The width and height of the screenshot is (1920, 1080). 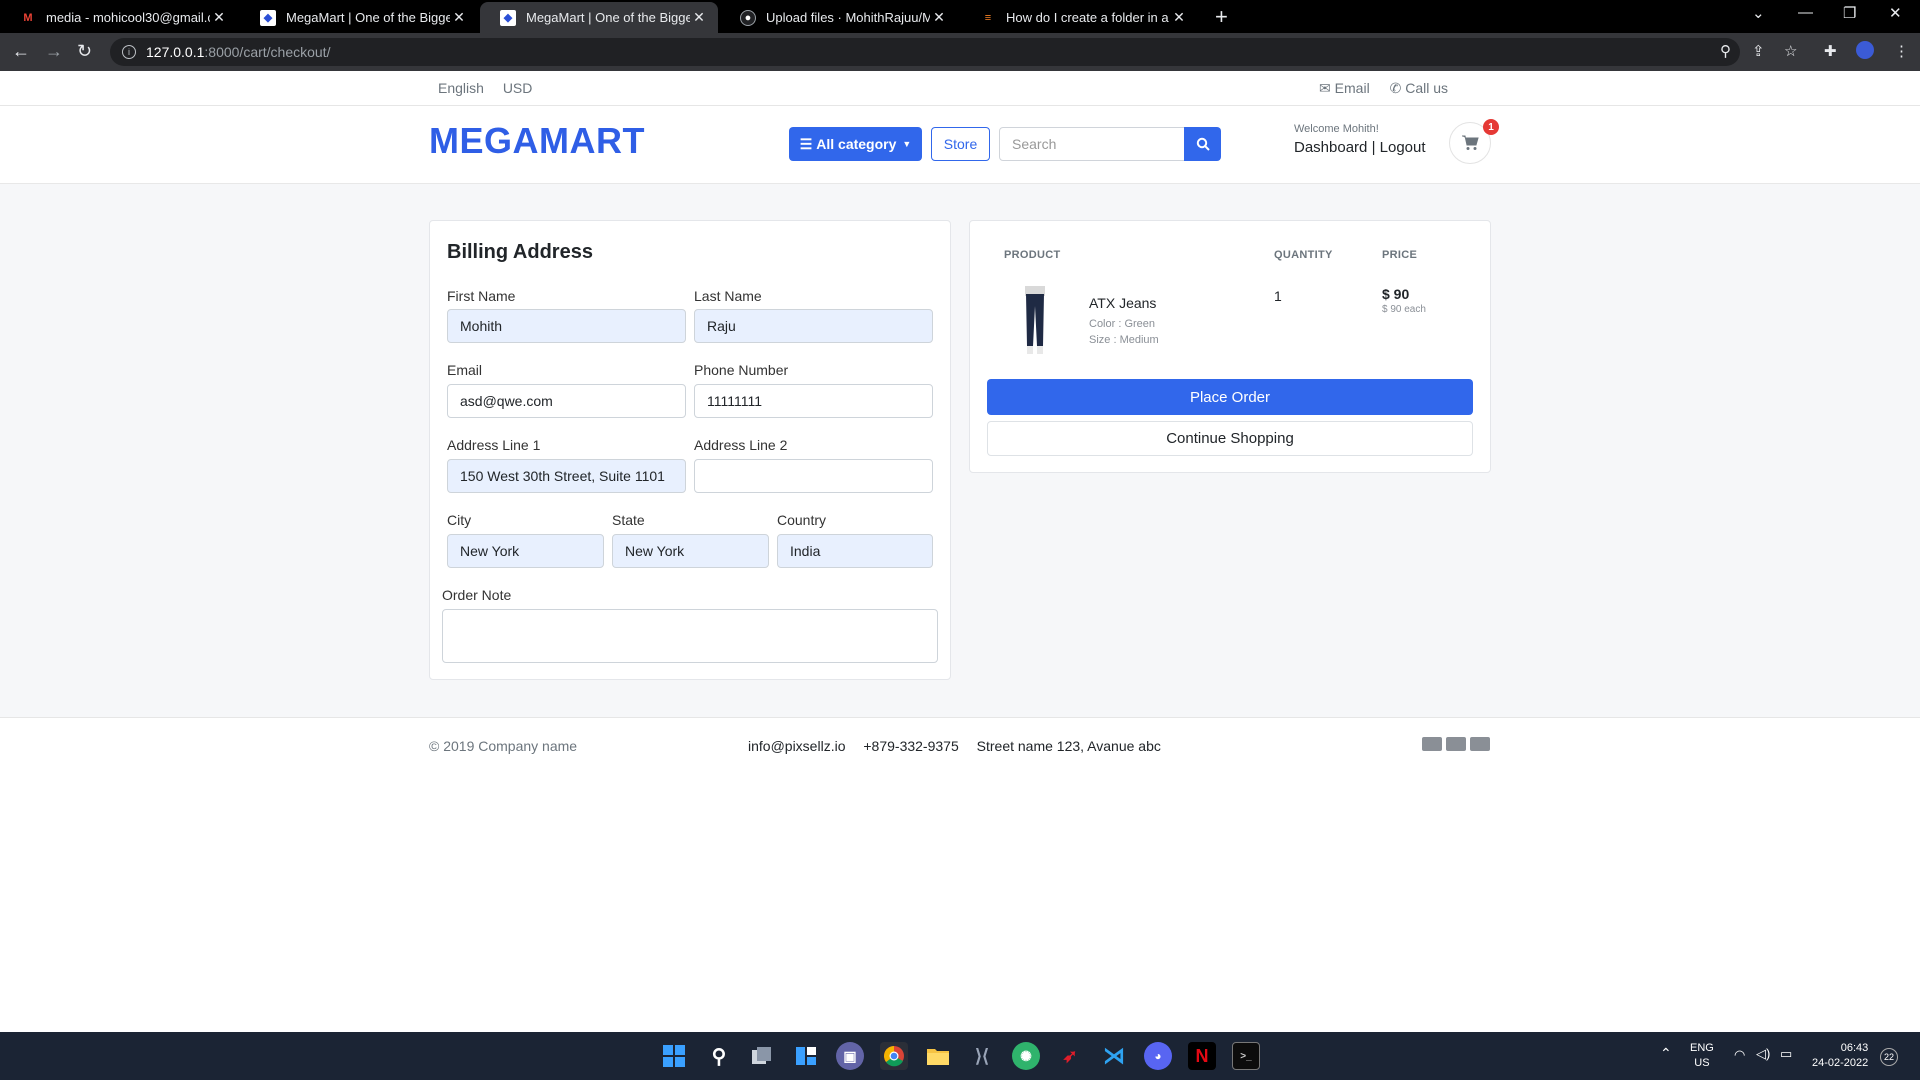 What do you see at coordinates (1491, 127) in the screenshot?
I see `cart-count-badge: 1` at bounding box center [1491, 127].